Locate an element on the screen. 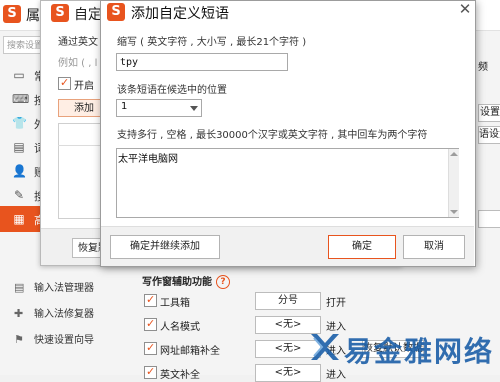 Image resolution: width=500 pixels, height=382 pixels. phrase-scrollbar is located at coordinates (453, 183).